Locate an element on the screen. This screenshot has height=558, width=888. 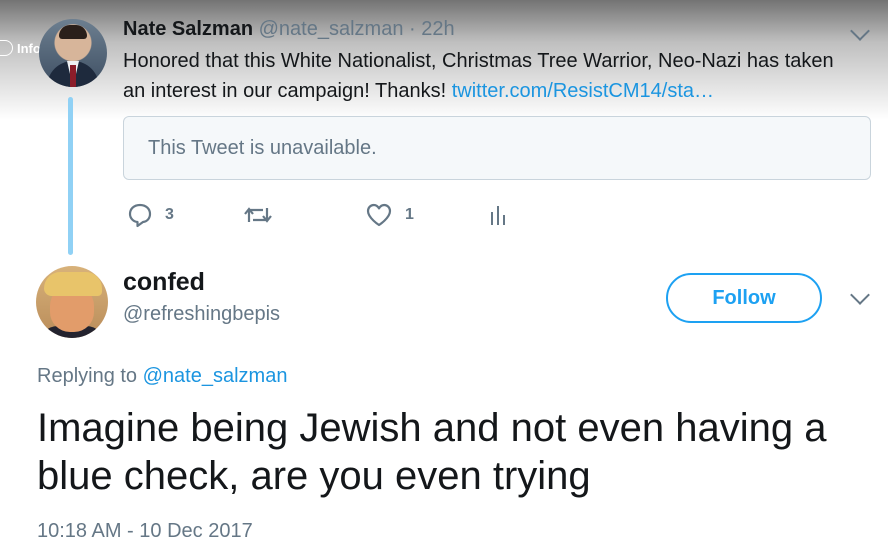
tweet-header: Nate Salzman @nate_salzman · 22h is located at coordinates (289, 29).